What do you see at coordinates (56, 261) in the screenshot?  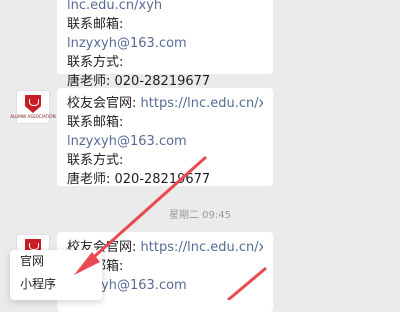 I see `menu-item-website: 官网` at bounding box center [56, 261].